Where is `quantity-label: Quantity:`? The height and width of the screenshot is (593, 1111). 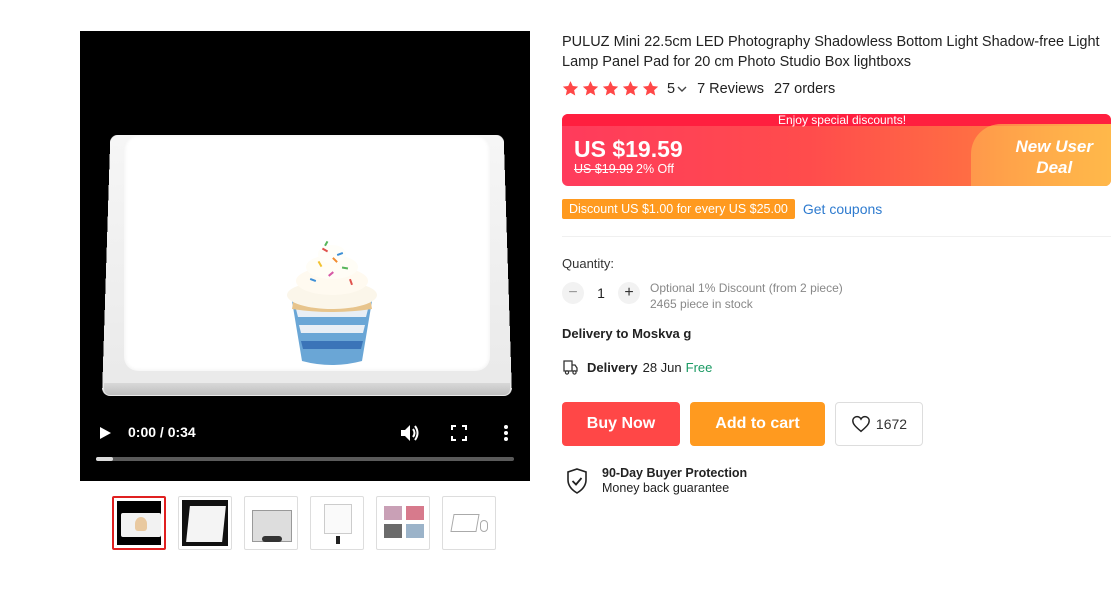 quantity-label: Quantity: is located at coordinates (588, 263).